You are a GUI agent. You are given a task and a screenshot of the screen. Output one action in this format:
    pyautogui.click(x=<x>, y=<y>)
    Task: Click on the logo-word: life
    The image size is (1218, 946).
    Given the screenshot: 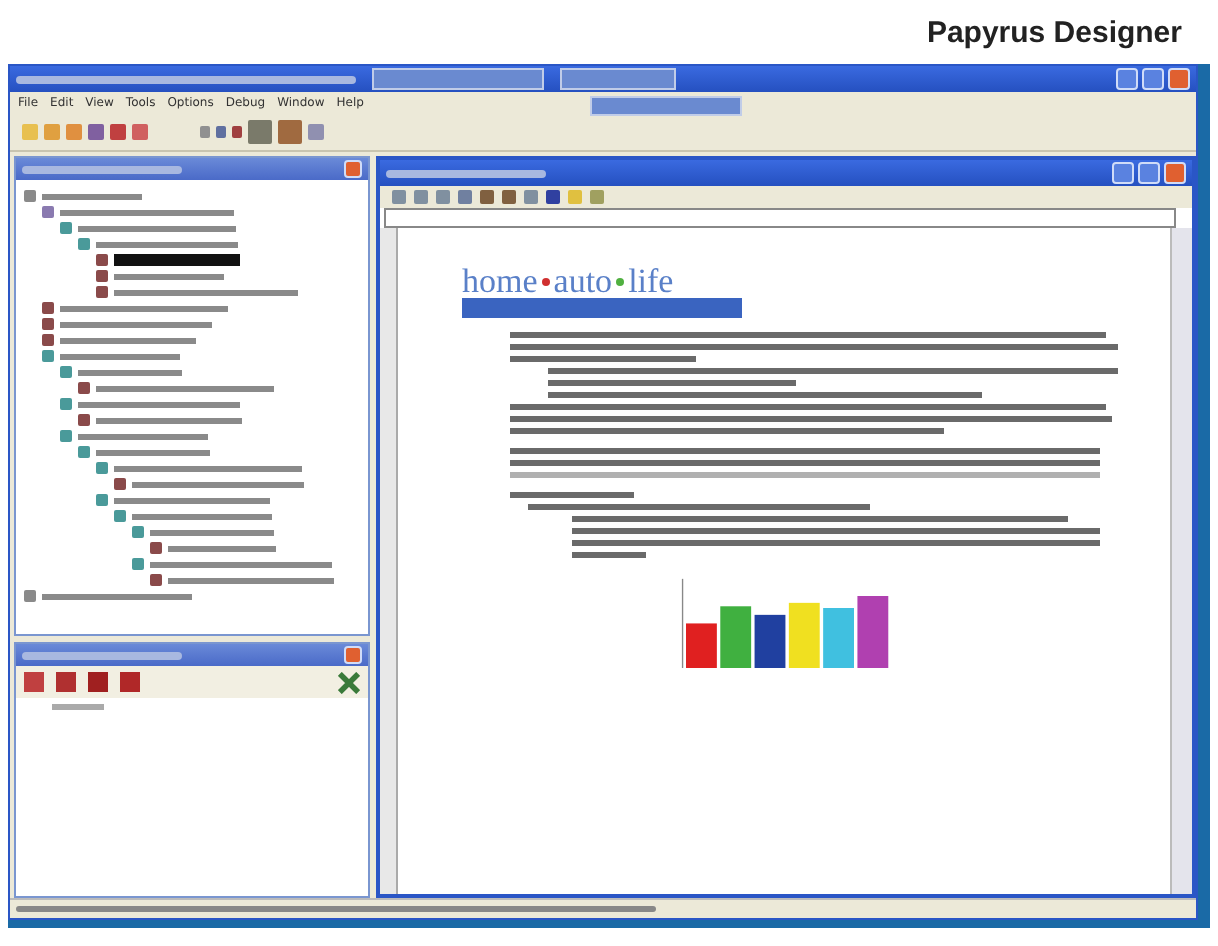 What is the action you would take?
    pyautogui.click(x=651, y=281)
    